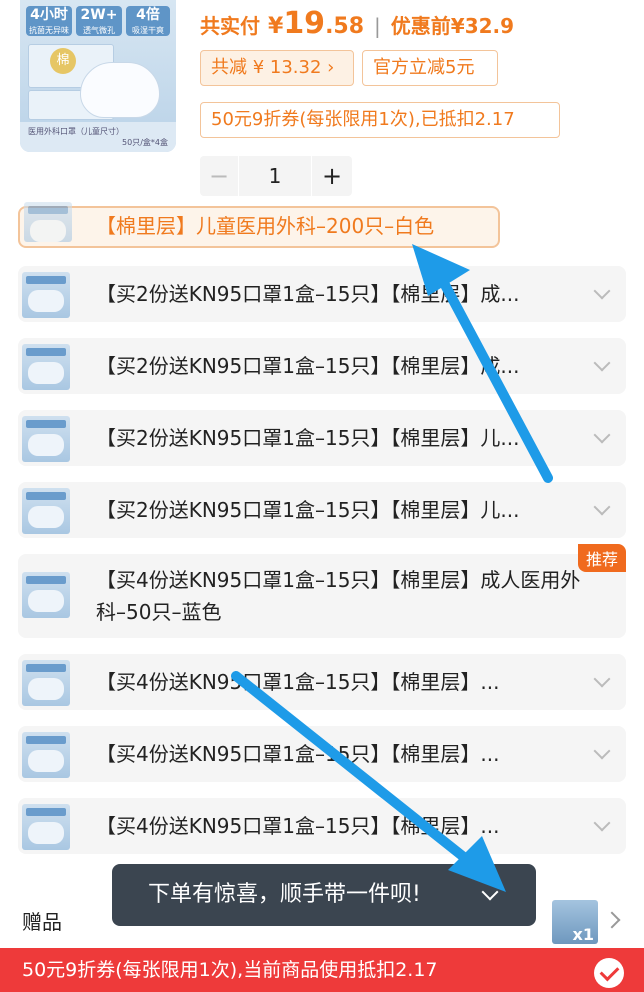 The image size is (644, 992). What do you see at coordinates (230, 970) in the screenshot?
I see `coupon-bar-text: 50元9折券(每张限用1次),当前商品使用抵扣2.17` at bounding box center [230, 970].